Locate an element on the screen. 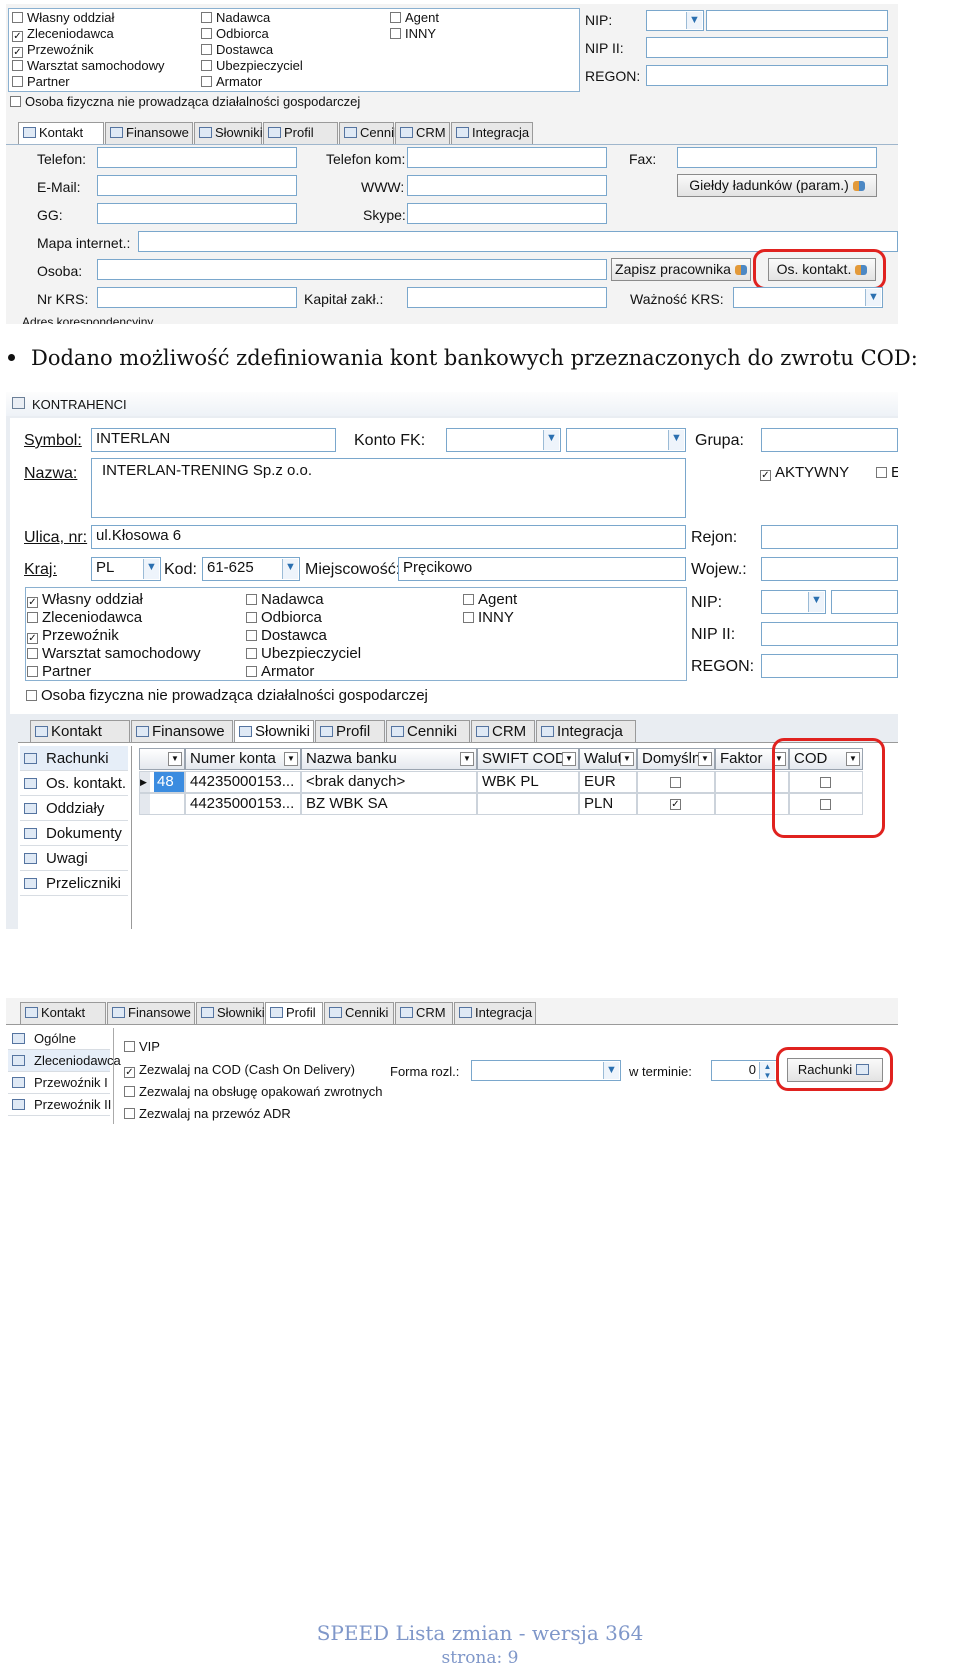 The height and width of the screenshot is (1677, 960). cod-checkbox: ✓ Zezwalaj na COD (Cash On Delivery) is located at coordinates (239, 1070).